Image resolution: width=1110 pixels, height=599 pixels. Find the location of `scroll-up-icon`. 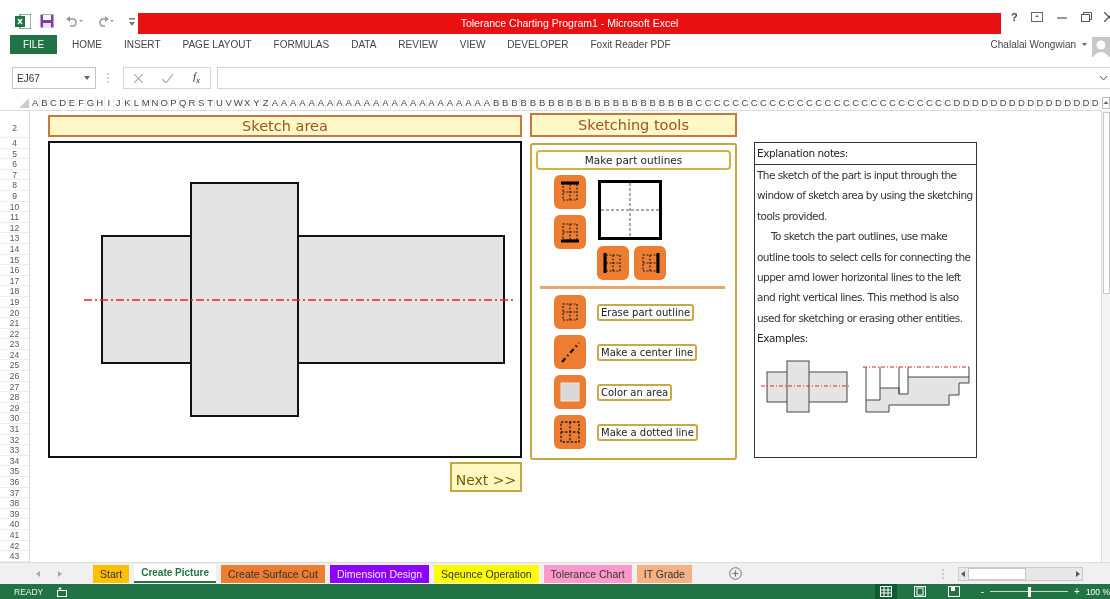

scroll-up-icon is located at coordinates (1106, 103).